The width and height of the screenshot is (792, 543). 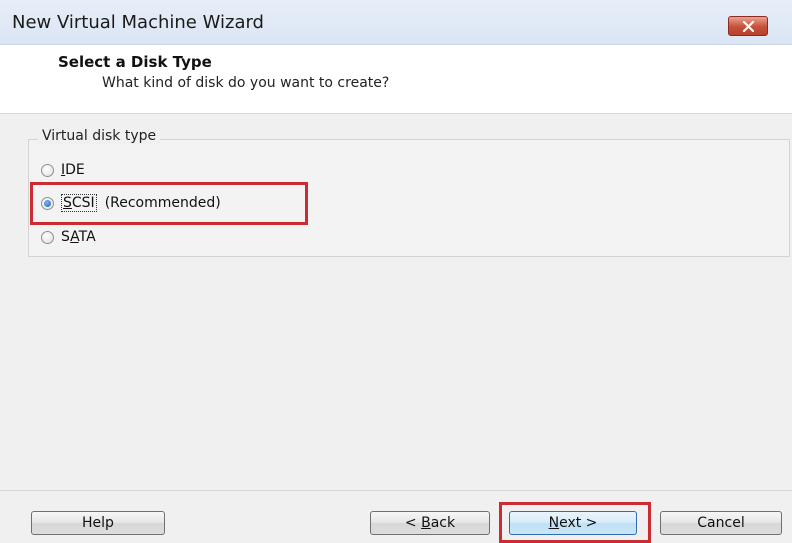 I want to click on close-icon, so click(x=748, y=26).